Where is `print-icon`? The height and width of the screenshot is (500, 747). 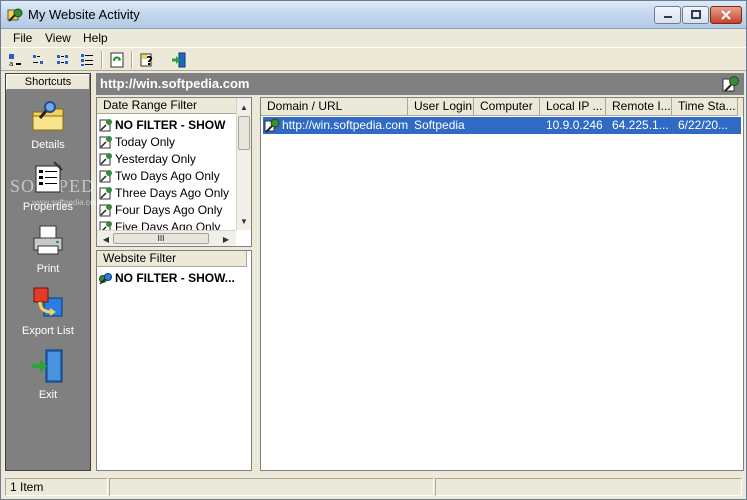
print-icon is located at coordinates (48, 240).